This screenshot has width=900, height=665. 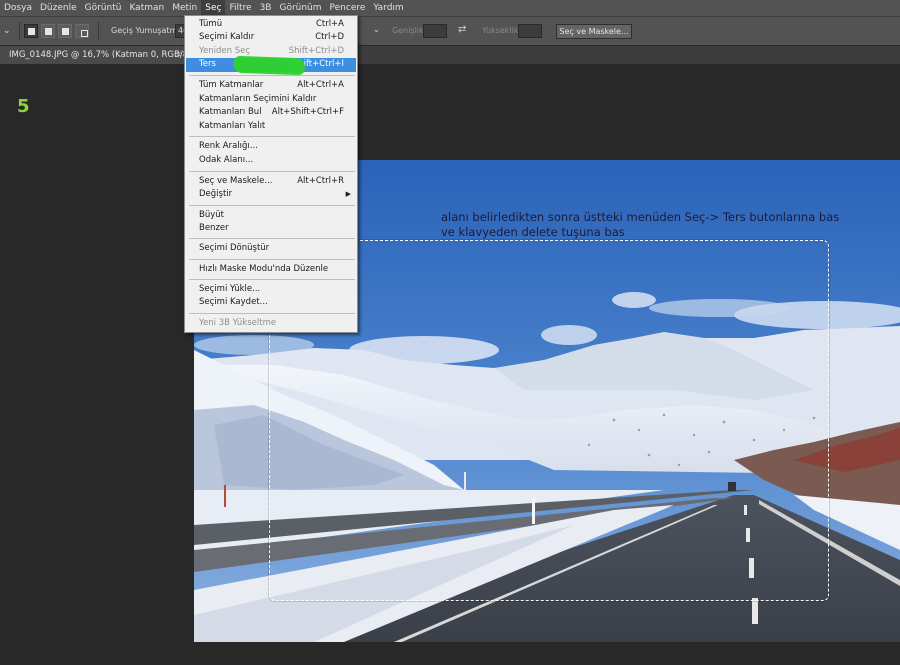 What do you see at coordinates (271, 24) in the screenshot?
I see `menu-item-tumu: Tümü Ctrl+A` at bounding box center [271, 24].